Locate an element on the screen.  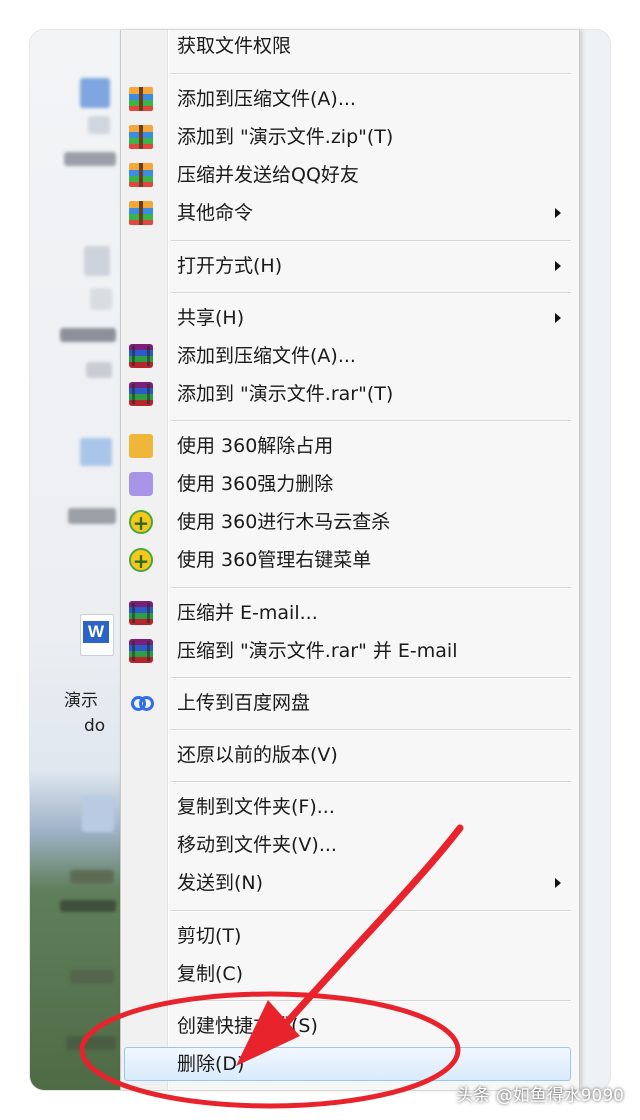
menu-item-add-to-demo-zip: 添加到 "演示文件.zip"(T) is located at coordinates (350, 137).